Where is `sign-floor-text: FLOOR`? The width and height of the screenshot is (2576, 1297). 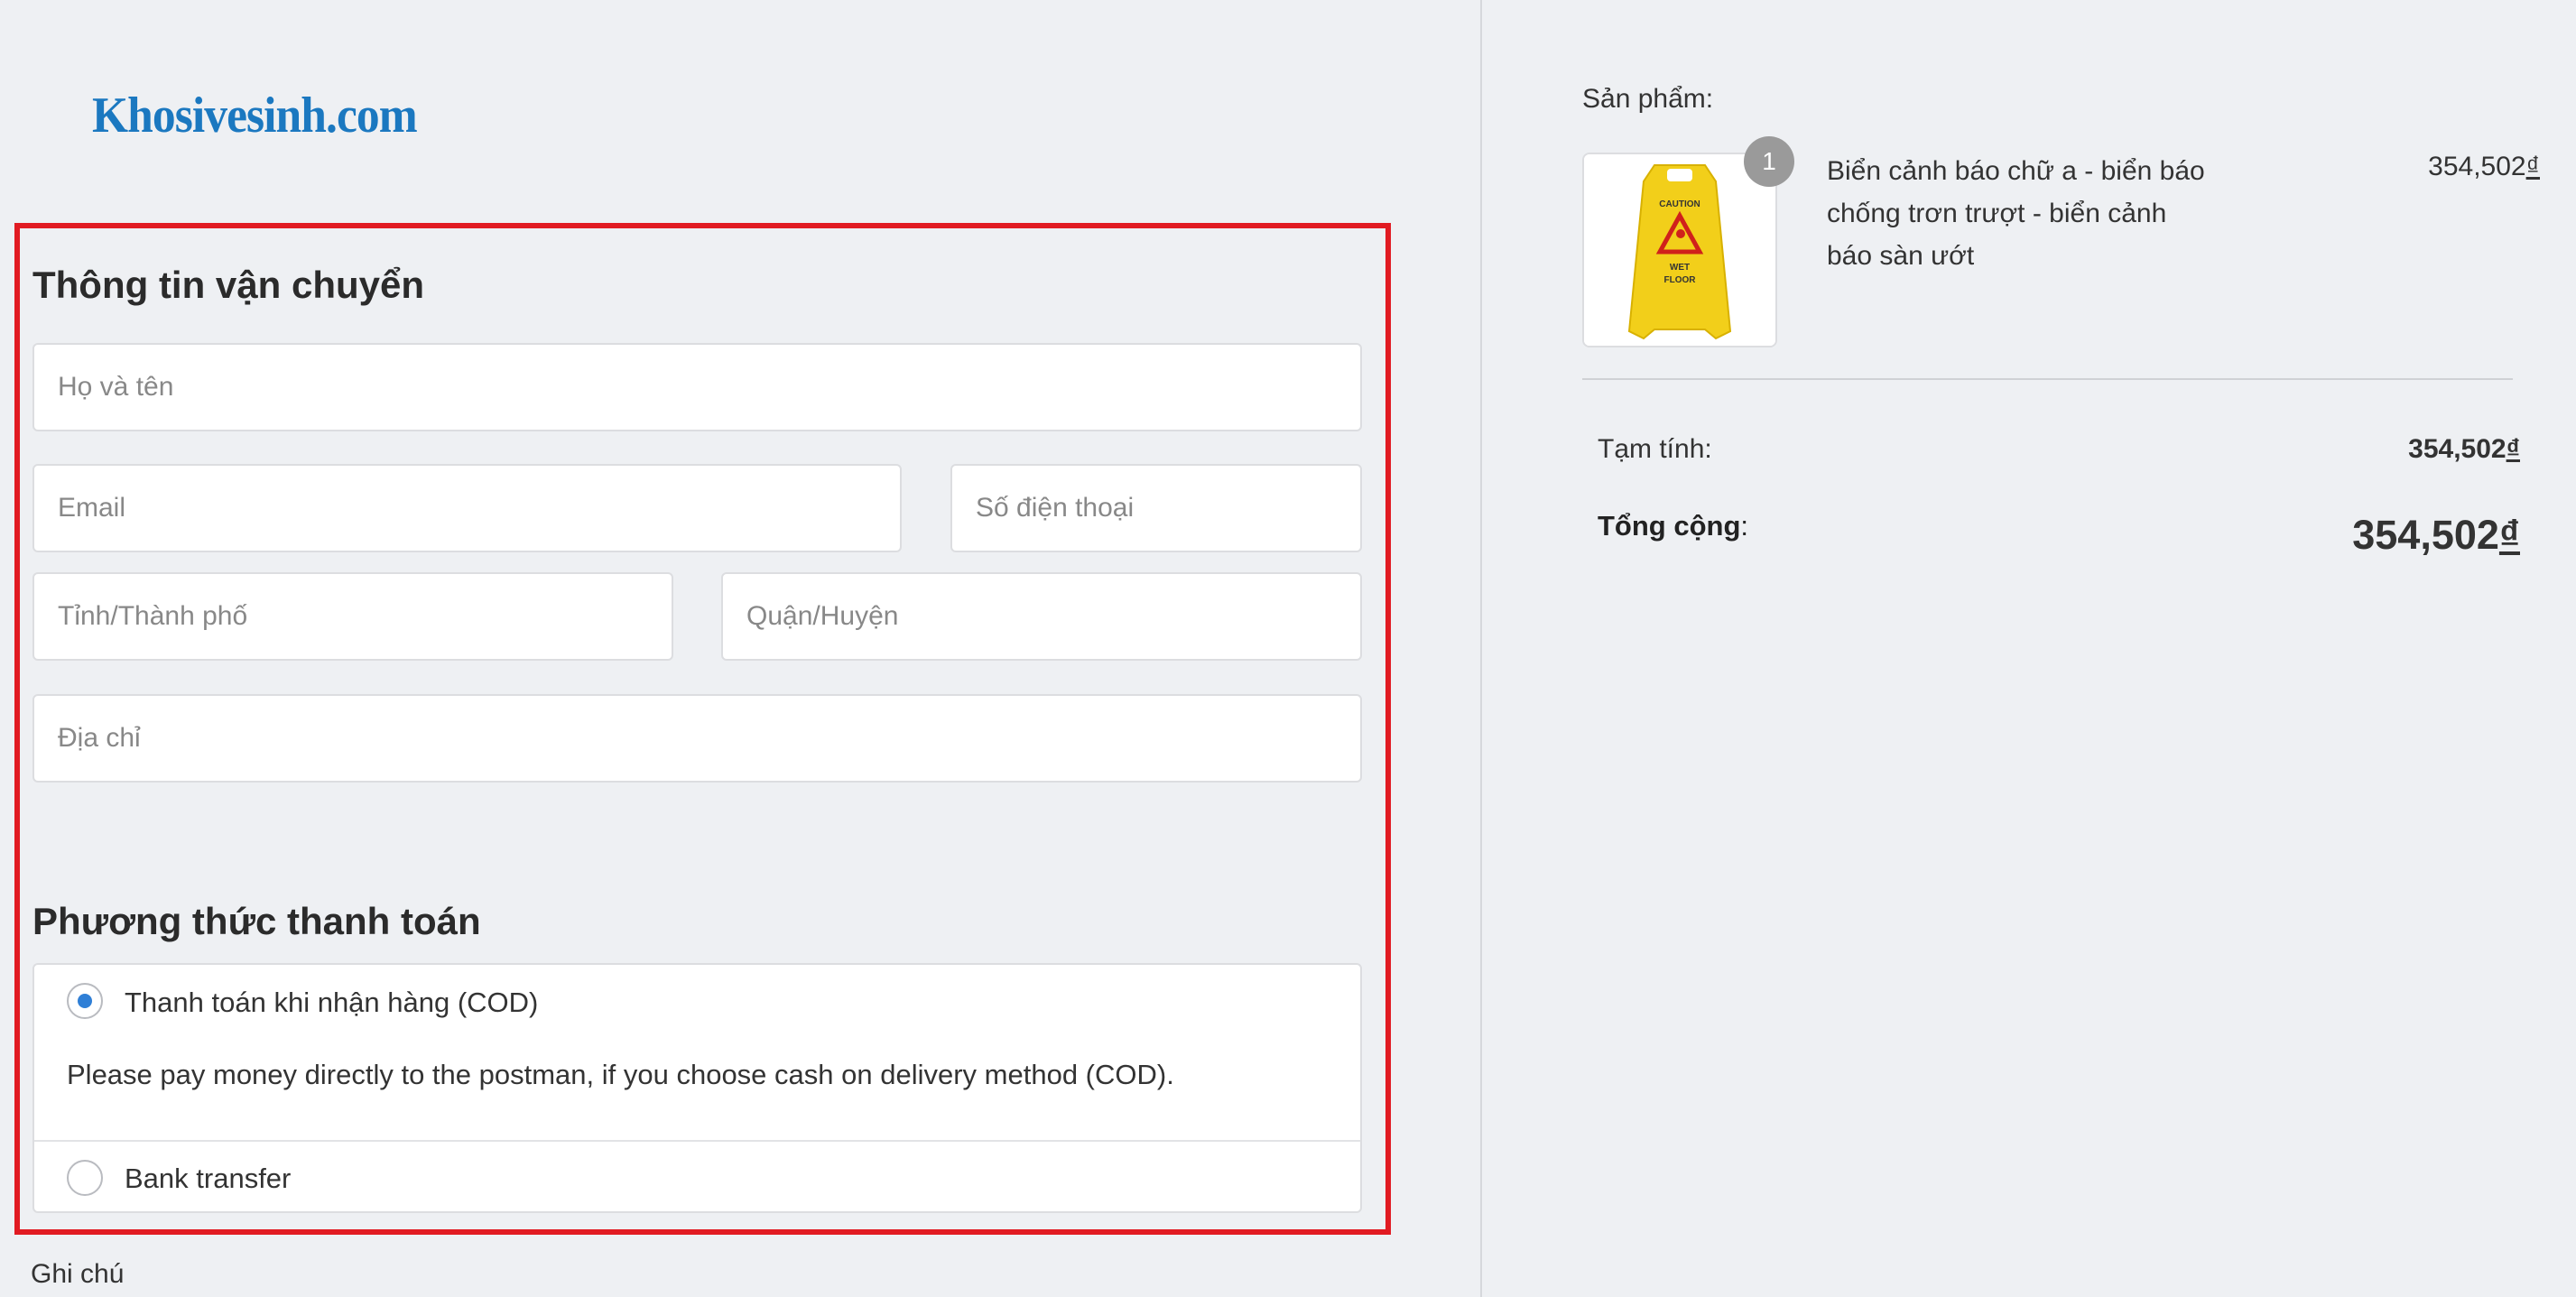
sign-floor-text: FLOOR is located at coordinates (1680, 280).